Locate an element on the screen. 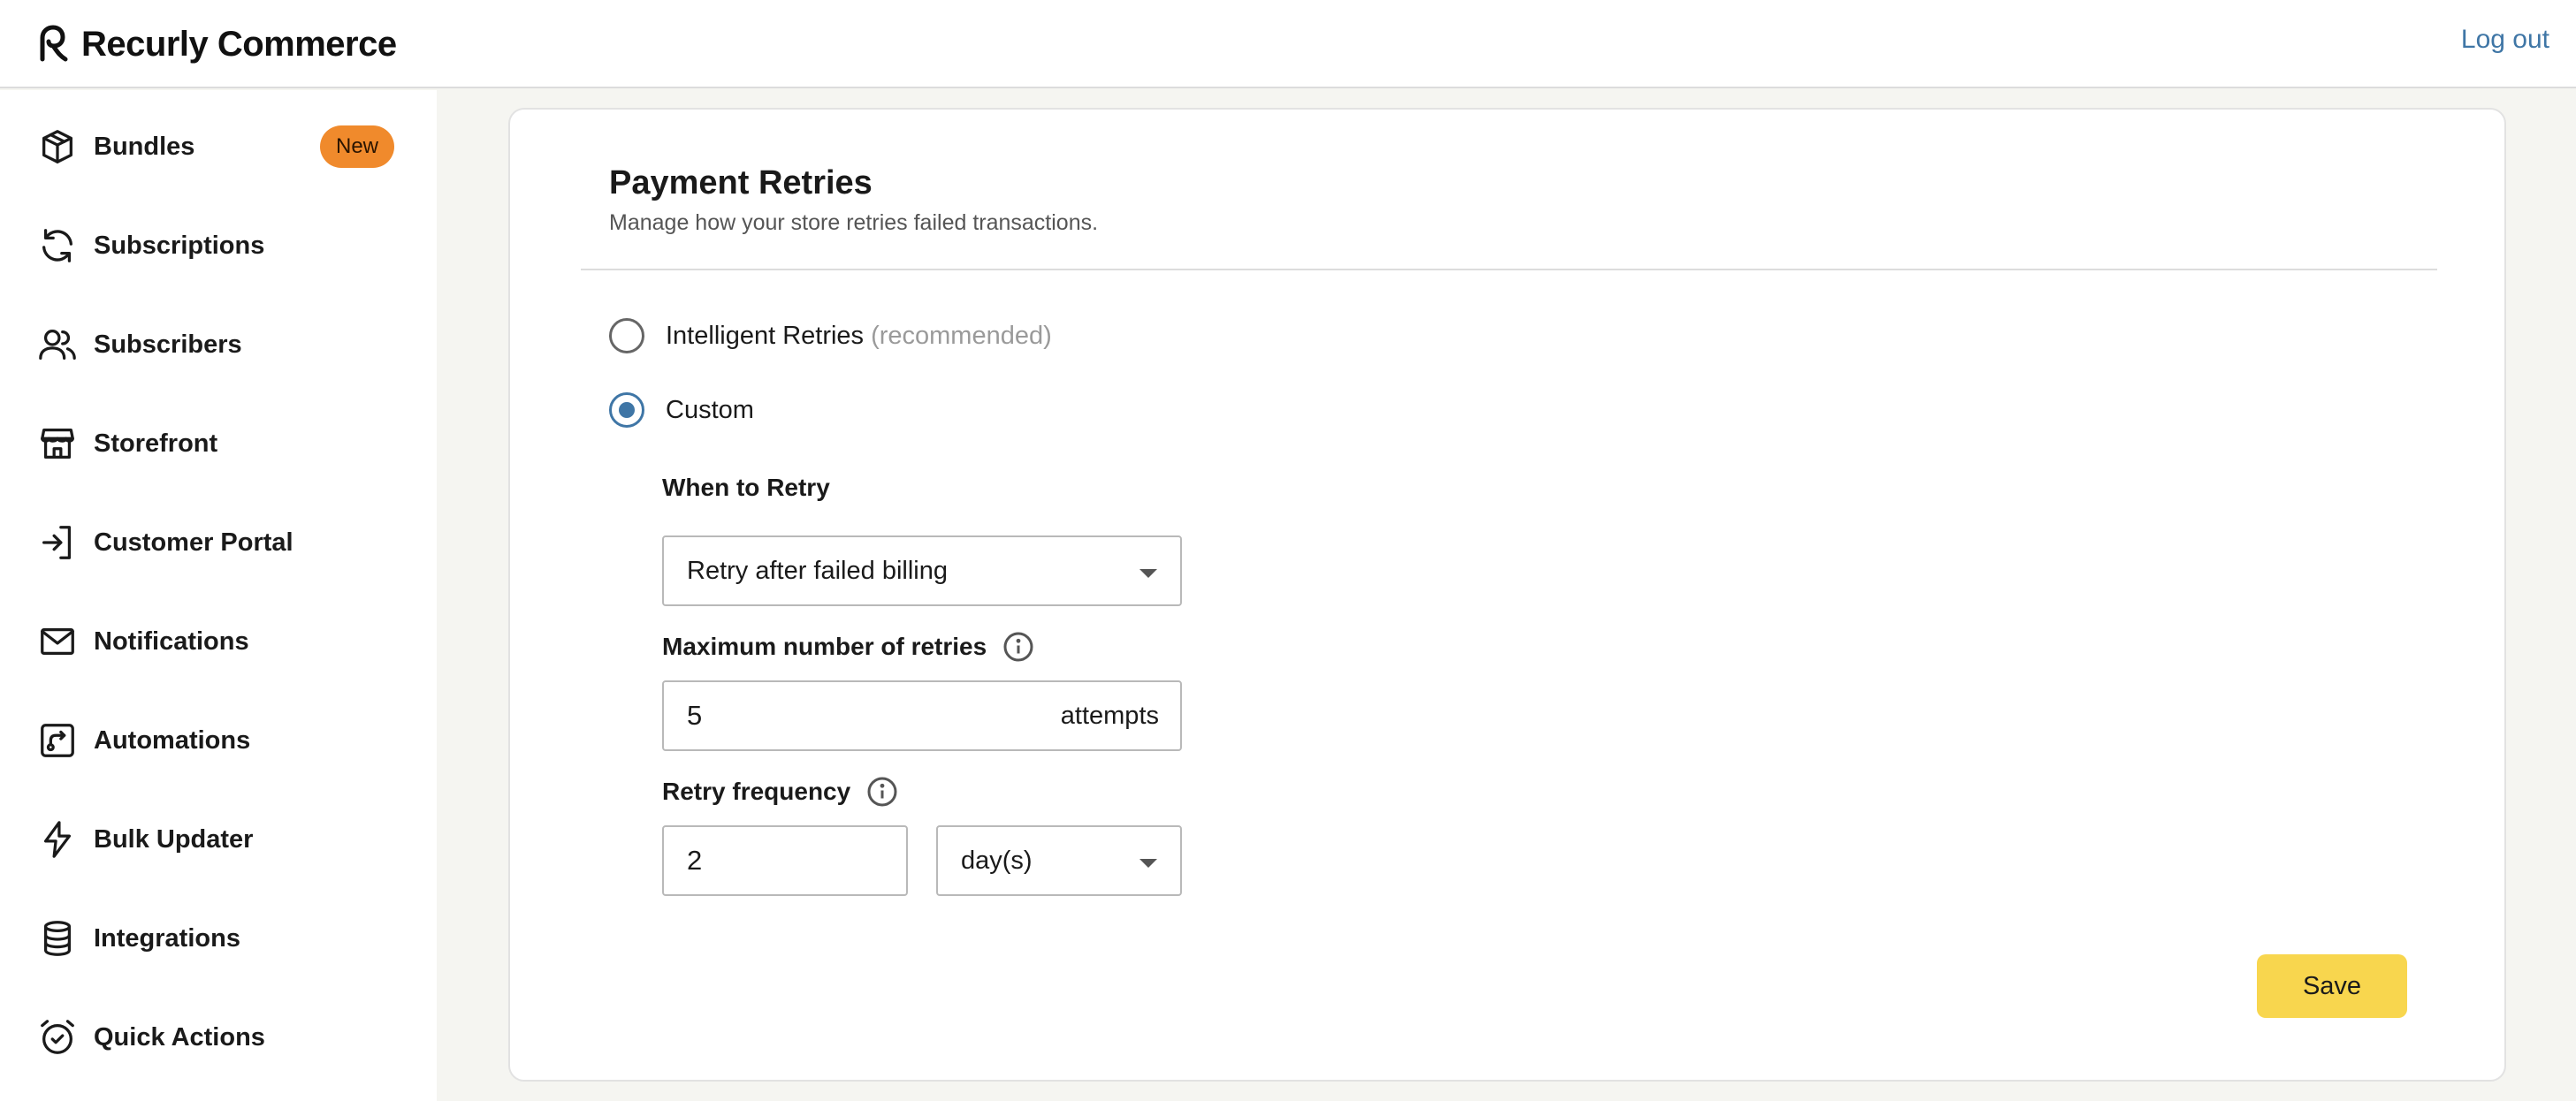  sidebar-item-label: Notifications is located at coordinates (171, 641).